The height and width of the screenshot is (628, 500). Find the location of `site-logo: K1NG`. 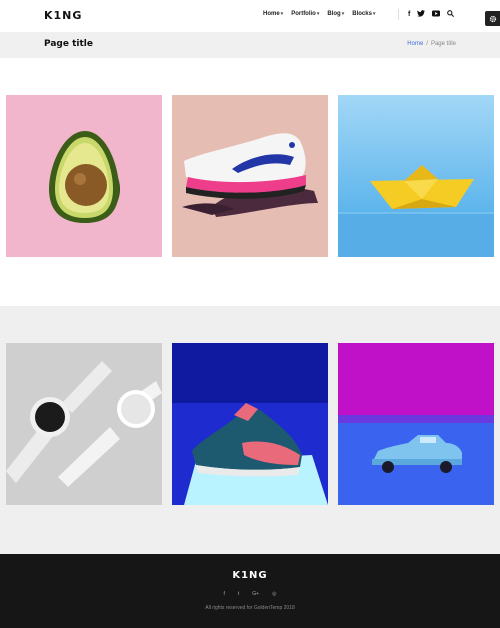

site-logo: K1NG is located at coordinates (63, 15).